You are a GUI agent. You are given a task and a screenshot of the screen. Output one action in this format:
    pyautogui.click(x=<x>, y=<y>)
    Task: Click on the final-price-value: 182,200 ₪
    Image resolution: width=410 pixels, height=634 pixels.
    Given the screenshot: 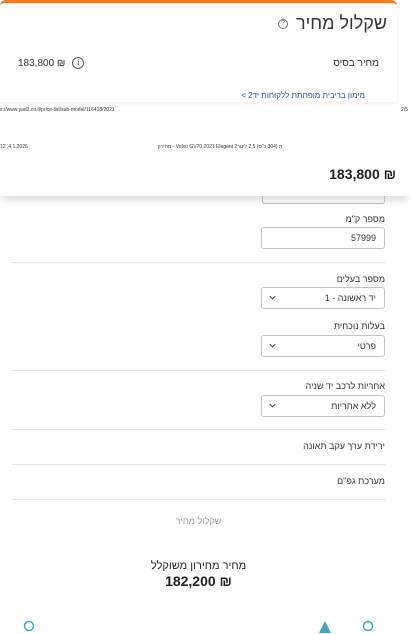 What is the action you would take?
    pyautogui.click(x=198, y=581)
    